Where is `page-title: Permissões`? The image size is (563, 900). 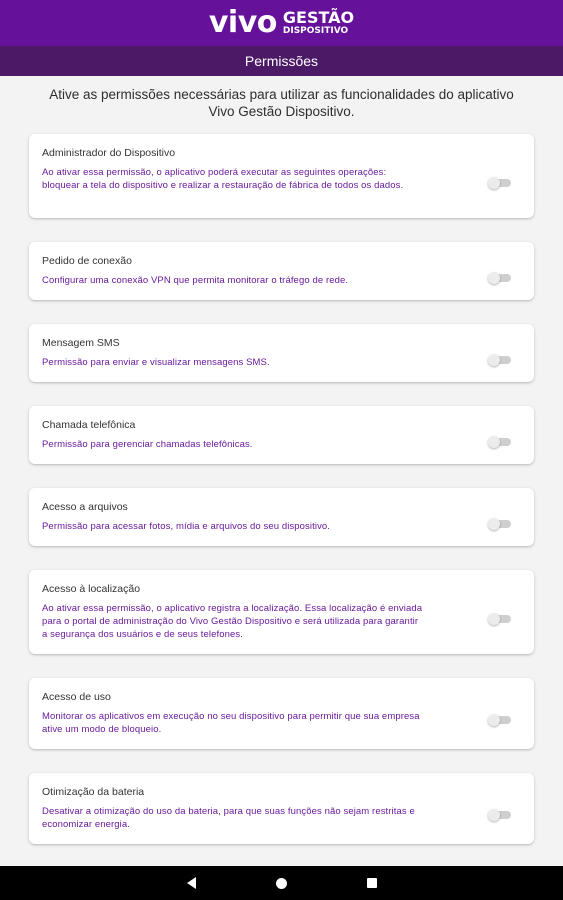
page-title: Permissões is located at coordinates (281, 61).